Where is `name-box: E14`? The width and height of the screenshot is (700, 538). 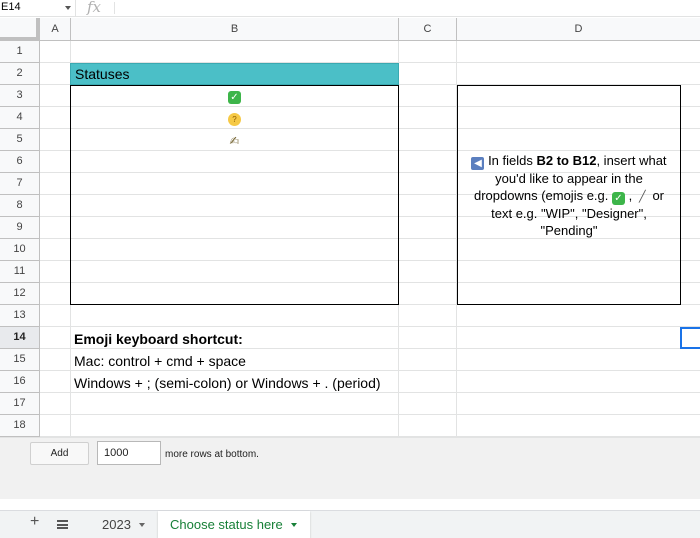 name-box: E14 is located at coordinates (38, 8).